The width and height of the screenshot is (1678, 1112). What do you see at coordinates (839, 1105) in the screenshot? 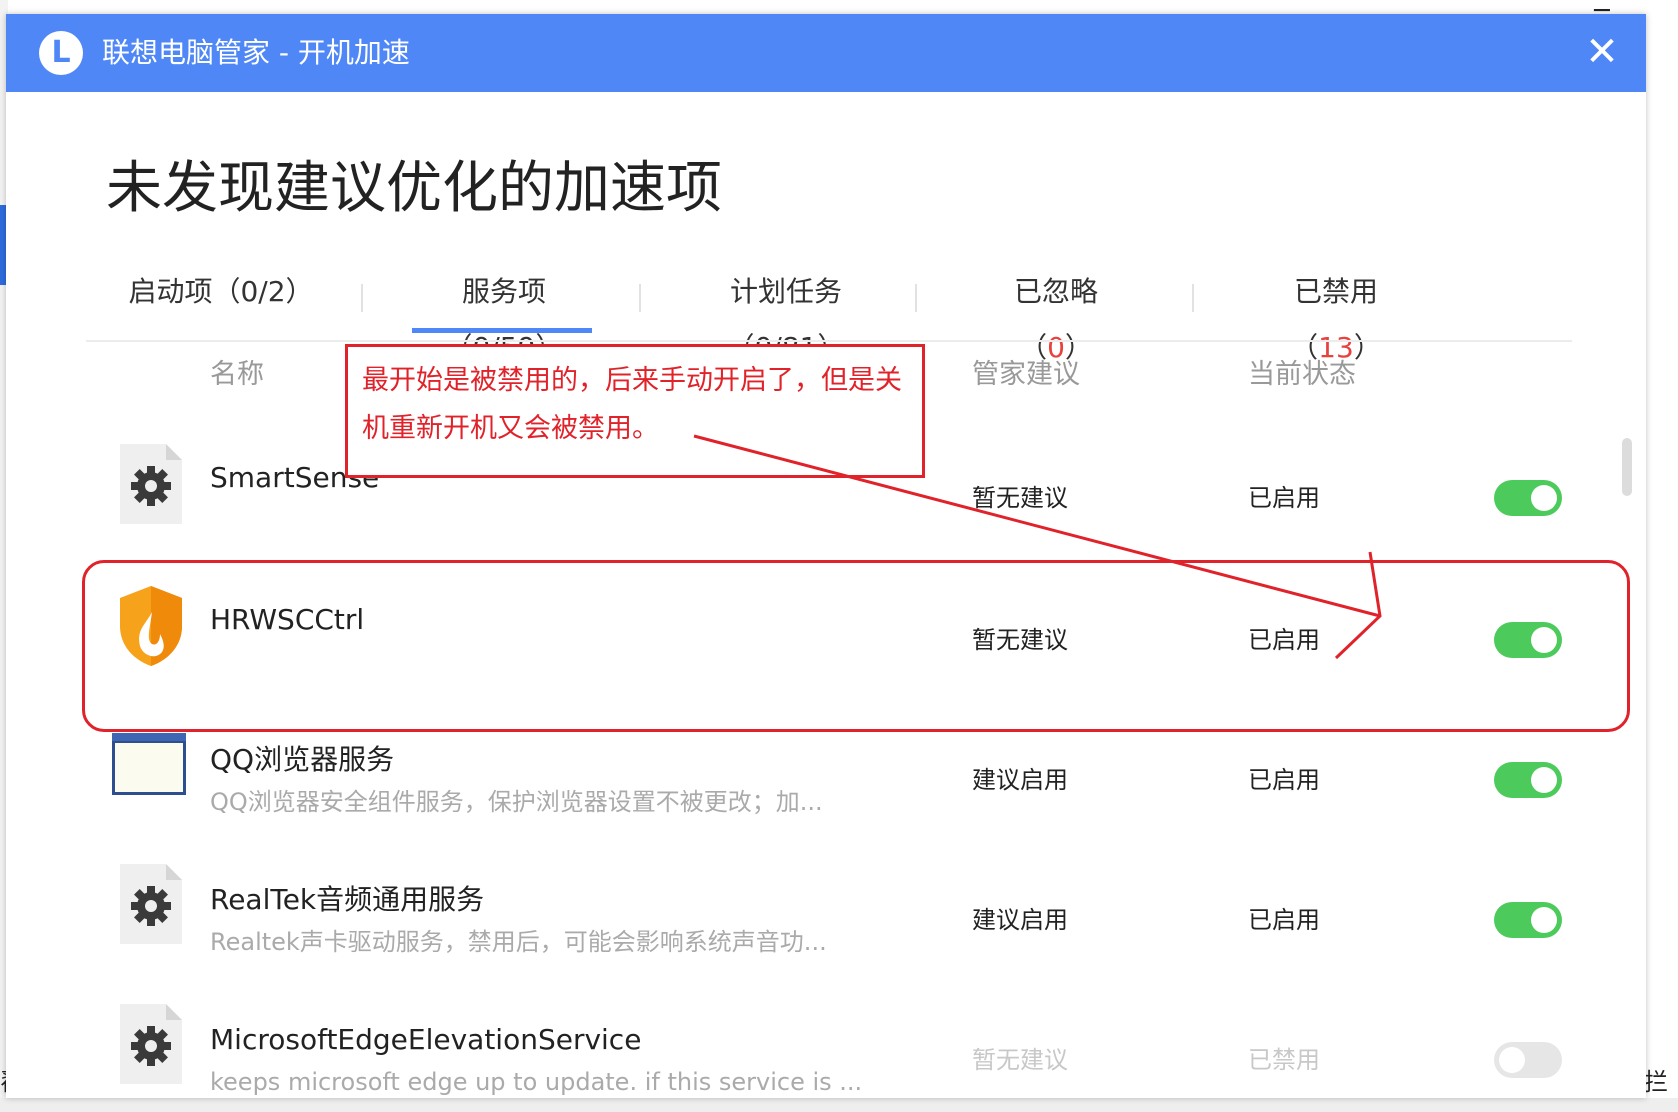
I see `background-bottom` at bounding box center [839, 1105].